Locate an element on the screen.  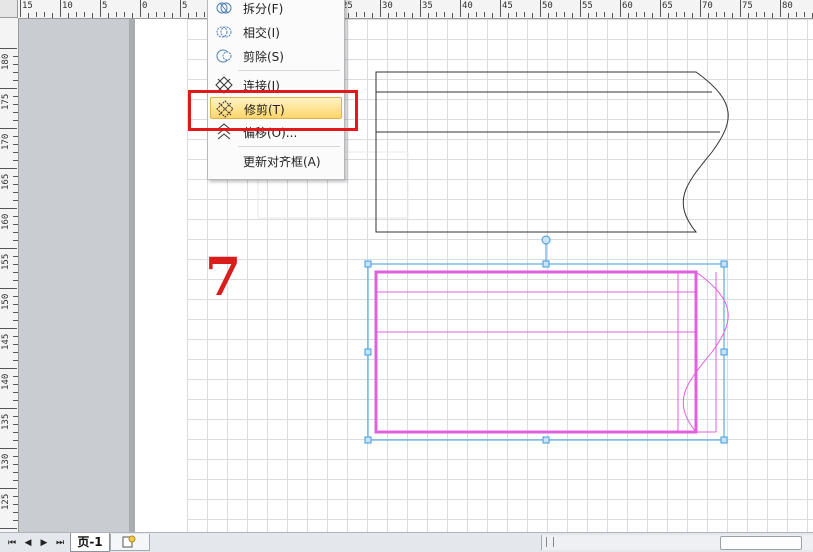
insert-page-icon is located at coordinates (129, 541).